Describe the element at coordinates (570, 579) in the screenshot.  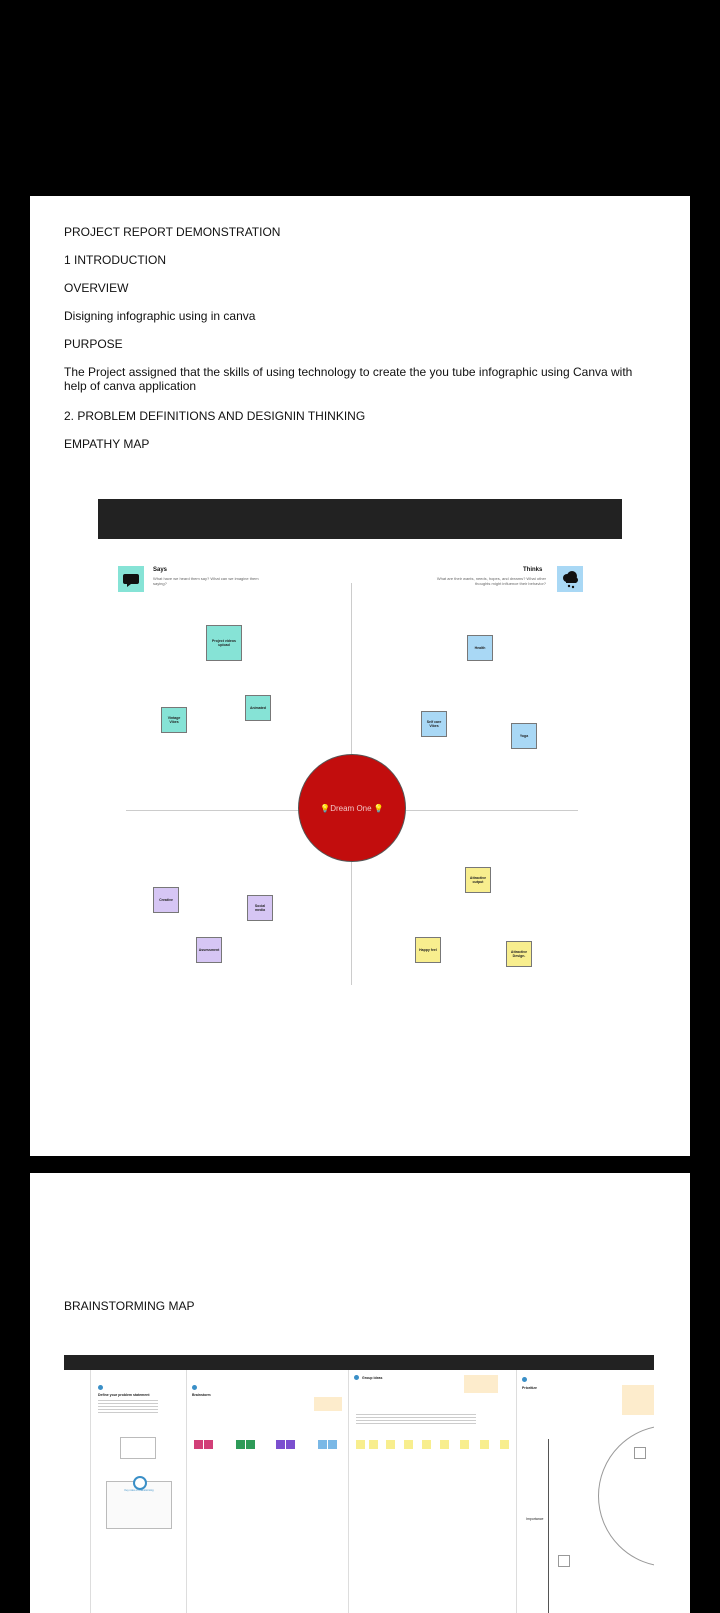
I see `thought-cloud-icon` at that location.